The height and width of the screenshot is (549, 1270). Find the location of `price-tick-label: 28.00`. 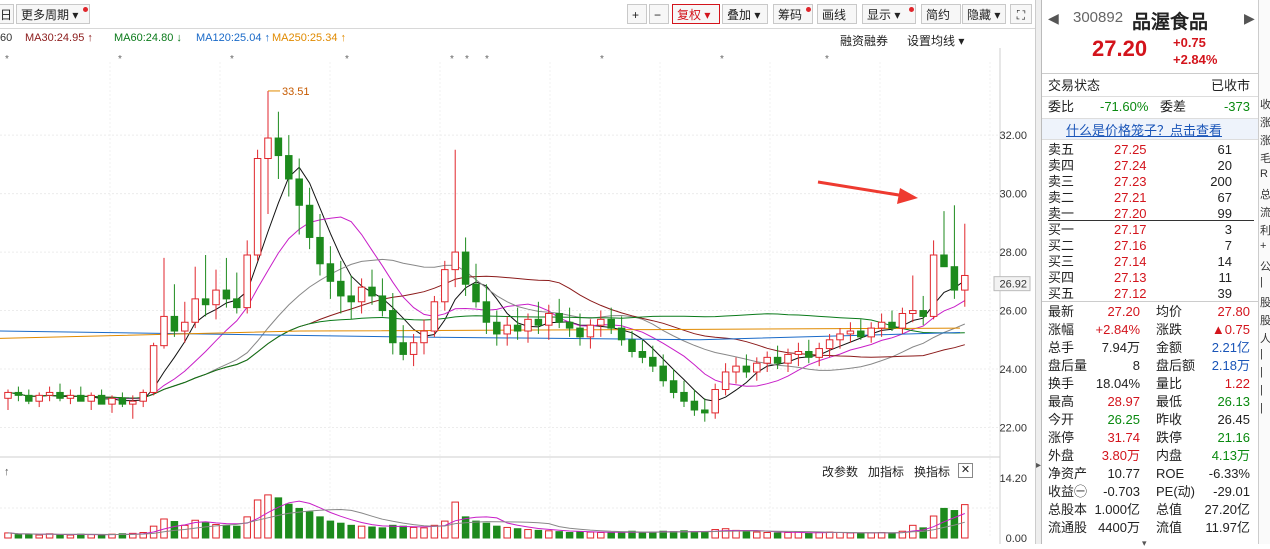

price-tick-label: 28.00 is located at coordinates (1013, 253).